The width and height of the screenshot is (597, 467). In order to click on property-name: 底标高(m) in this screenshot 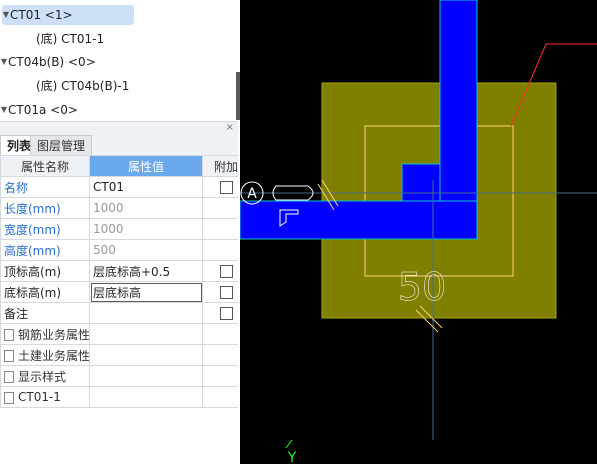, I will do `click(45, 292)`.